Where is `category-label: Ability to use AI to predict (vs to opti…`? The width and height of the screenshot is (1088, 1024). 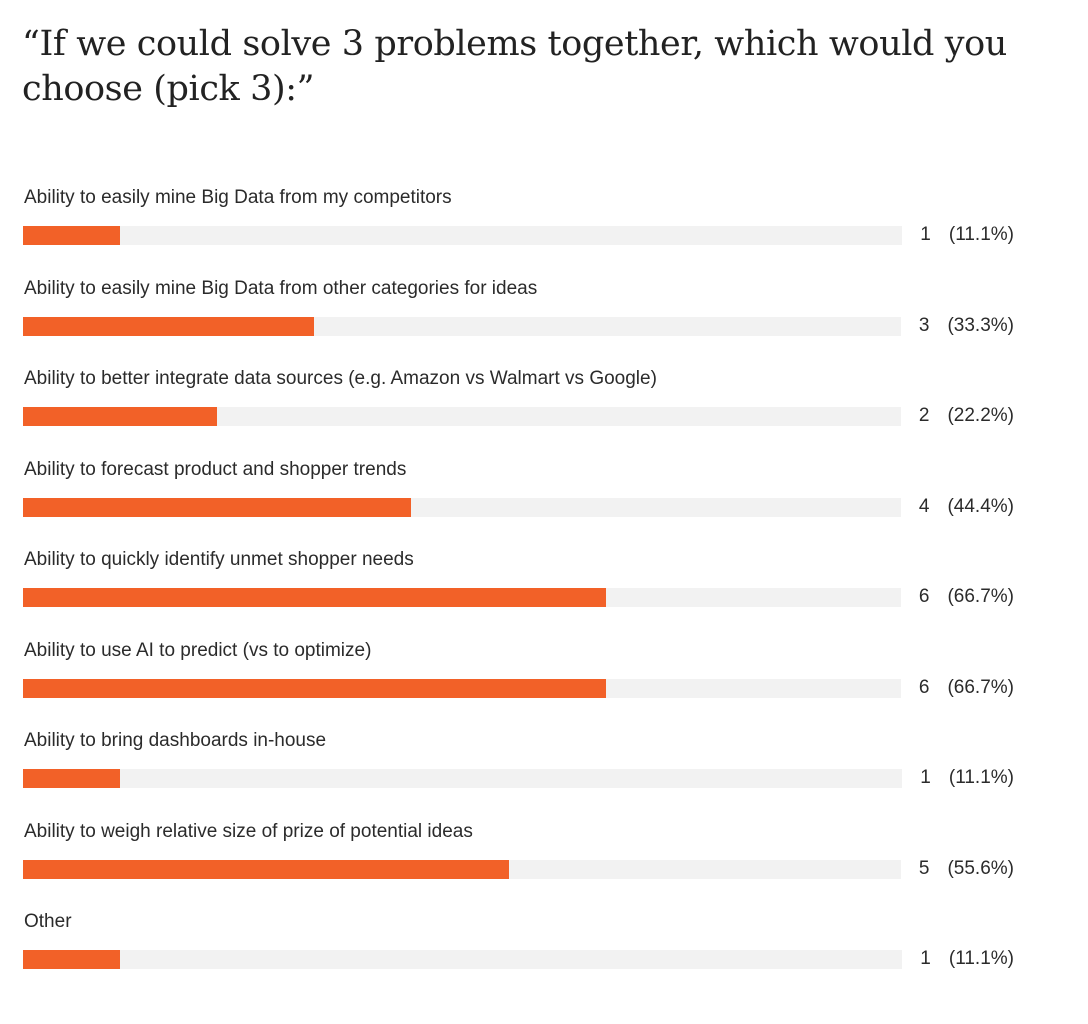 category-label: Ability to use AI to predict (vs to opti… is located at coordinates (198, 650).